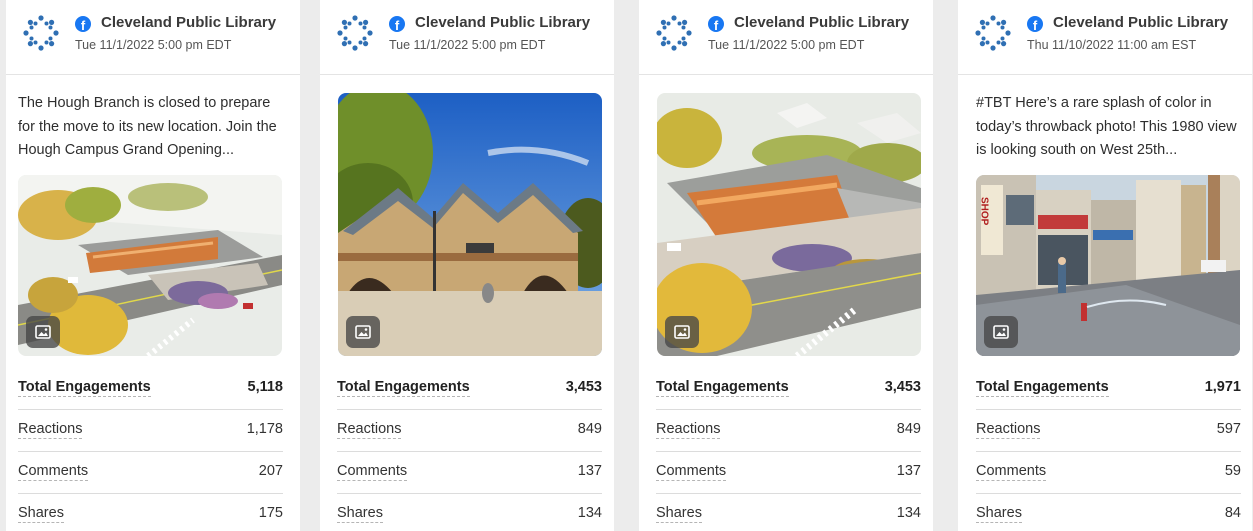 This screenshot has height=531, width=1253. What do you see at coordinates (1108, 265) in the screenshot?
I see `post-image: SHOP` at bounding box center [1108, 265].